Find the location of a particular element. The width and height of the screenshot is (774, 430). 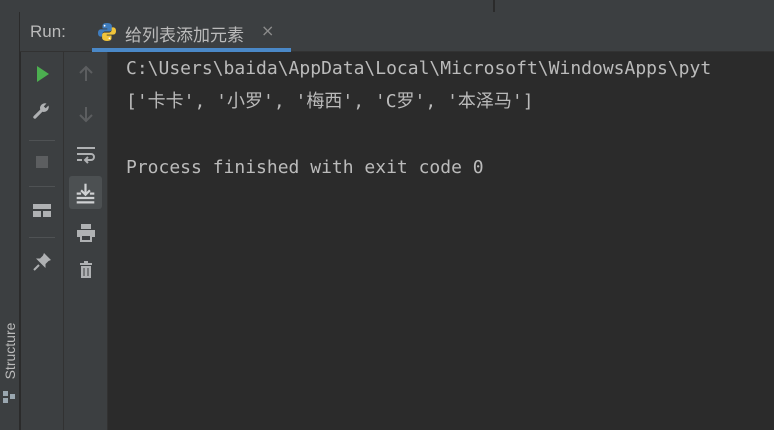

stop-icon is located at coordinates (42, 162).